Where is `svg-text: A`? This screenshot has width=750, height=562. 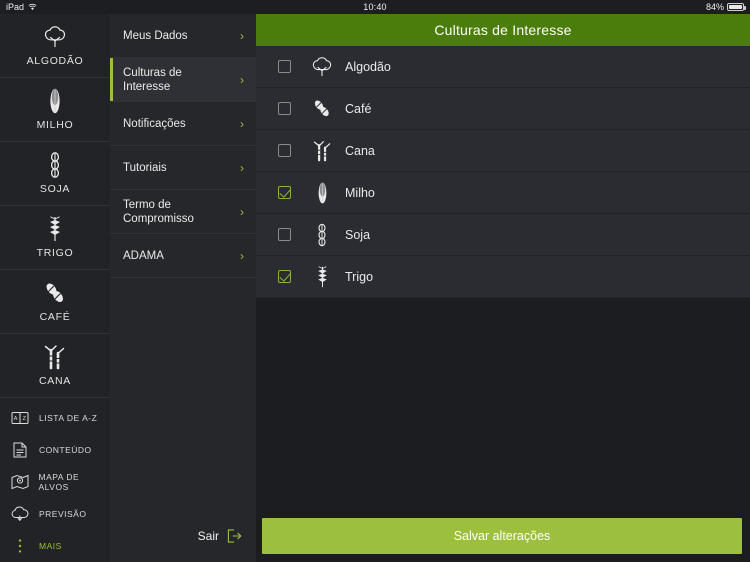
svg-text: A is located at coordinates (16, 419).